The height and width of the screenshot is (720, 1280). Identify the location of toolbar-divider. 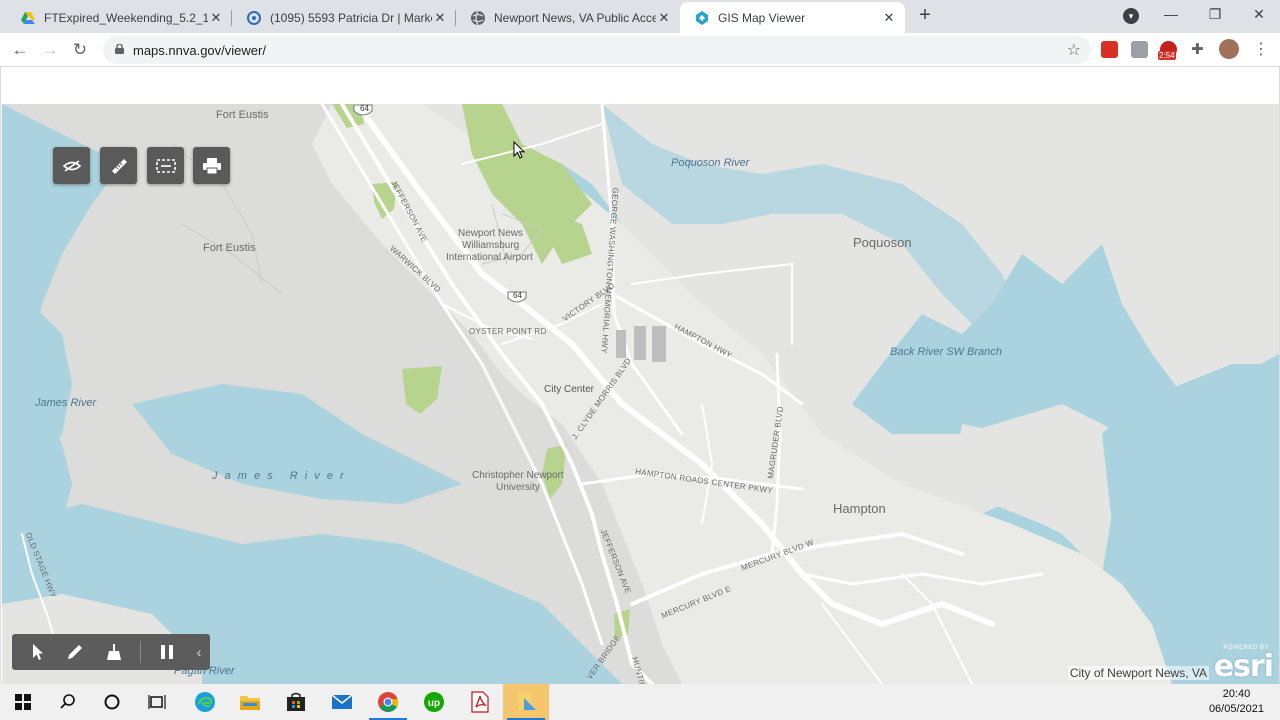
(140, 652).